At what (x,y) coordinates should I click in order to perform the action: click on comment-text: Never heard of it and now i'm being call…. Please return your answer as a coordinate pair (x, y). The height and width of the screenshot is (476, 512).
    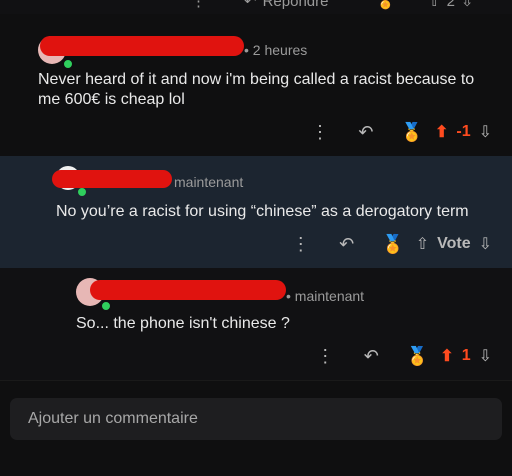
    Looking at the image, I should click on (256, 89).